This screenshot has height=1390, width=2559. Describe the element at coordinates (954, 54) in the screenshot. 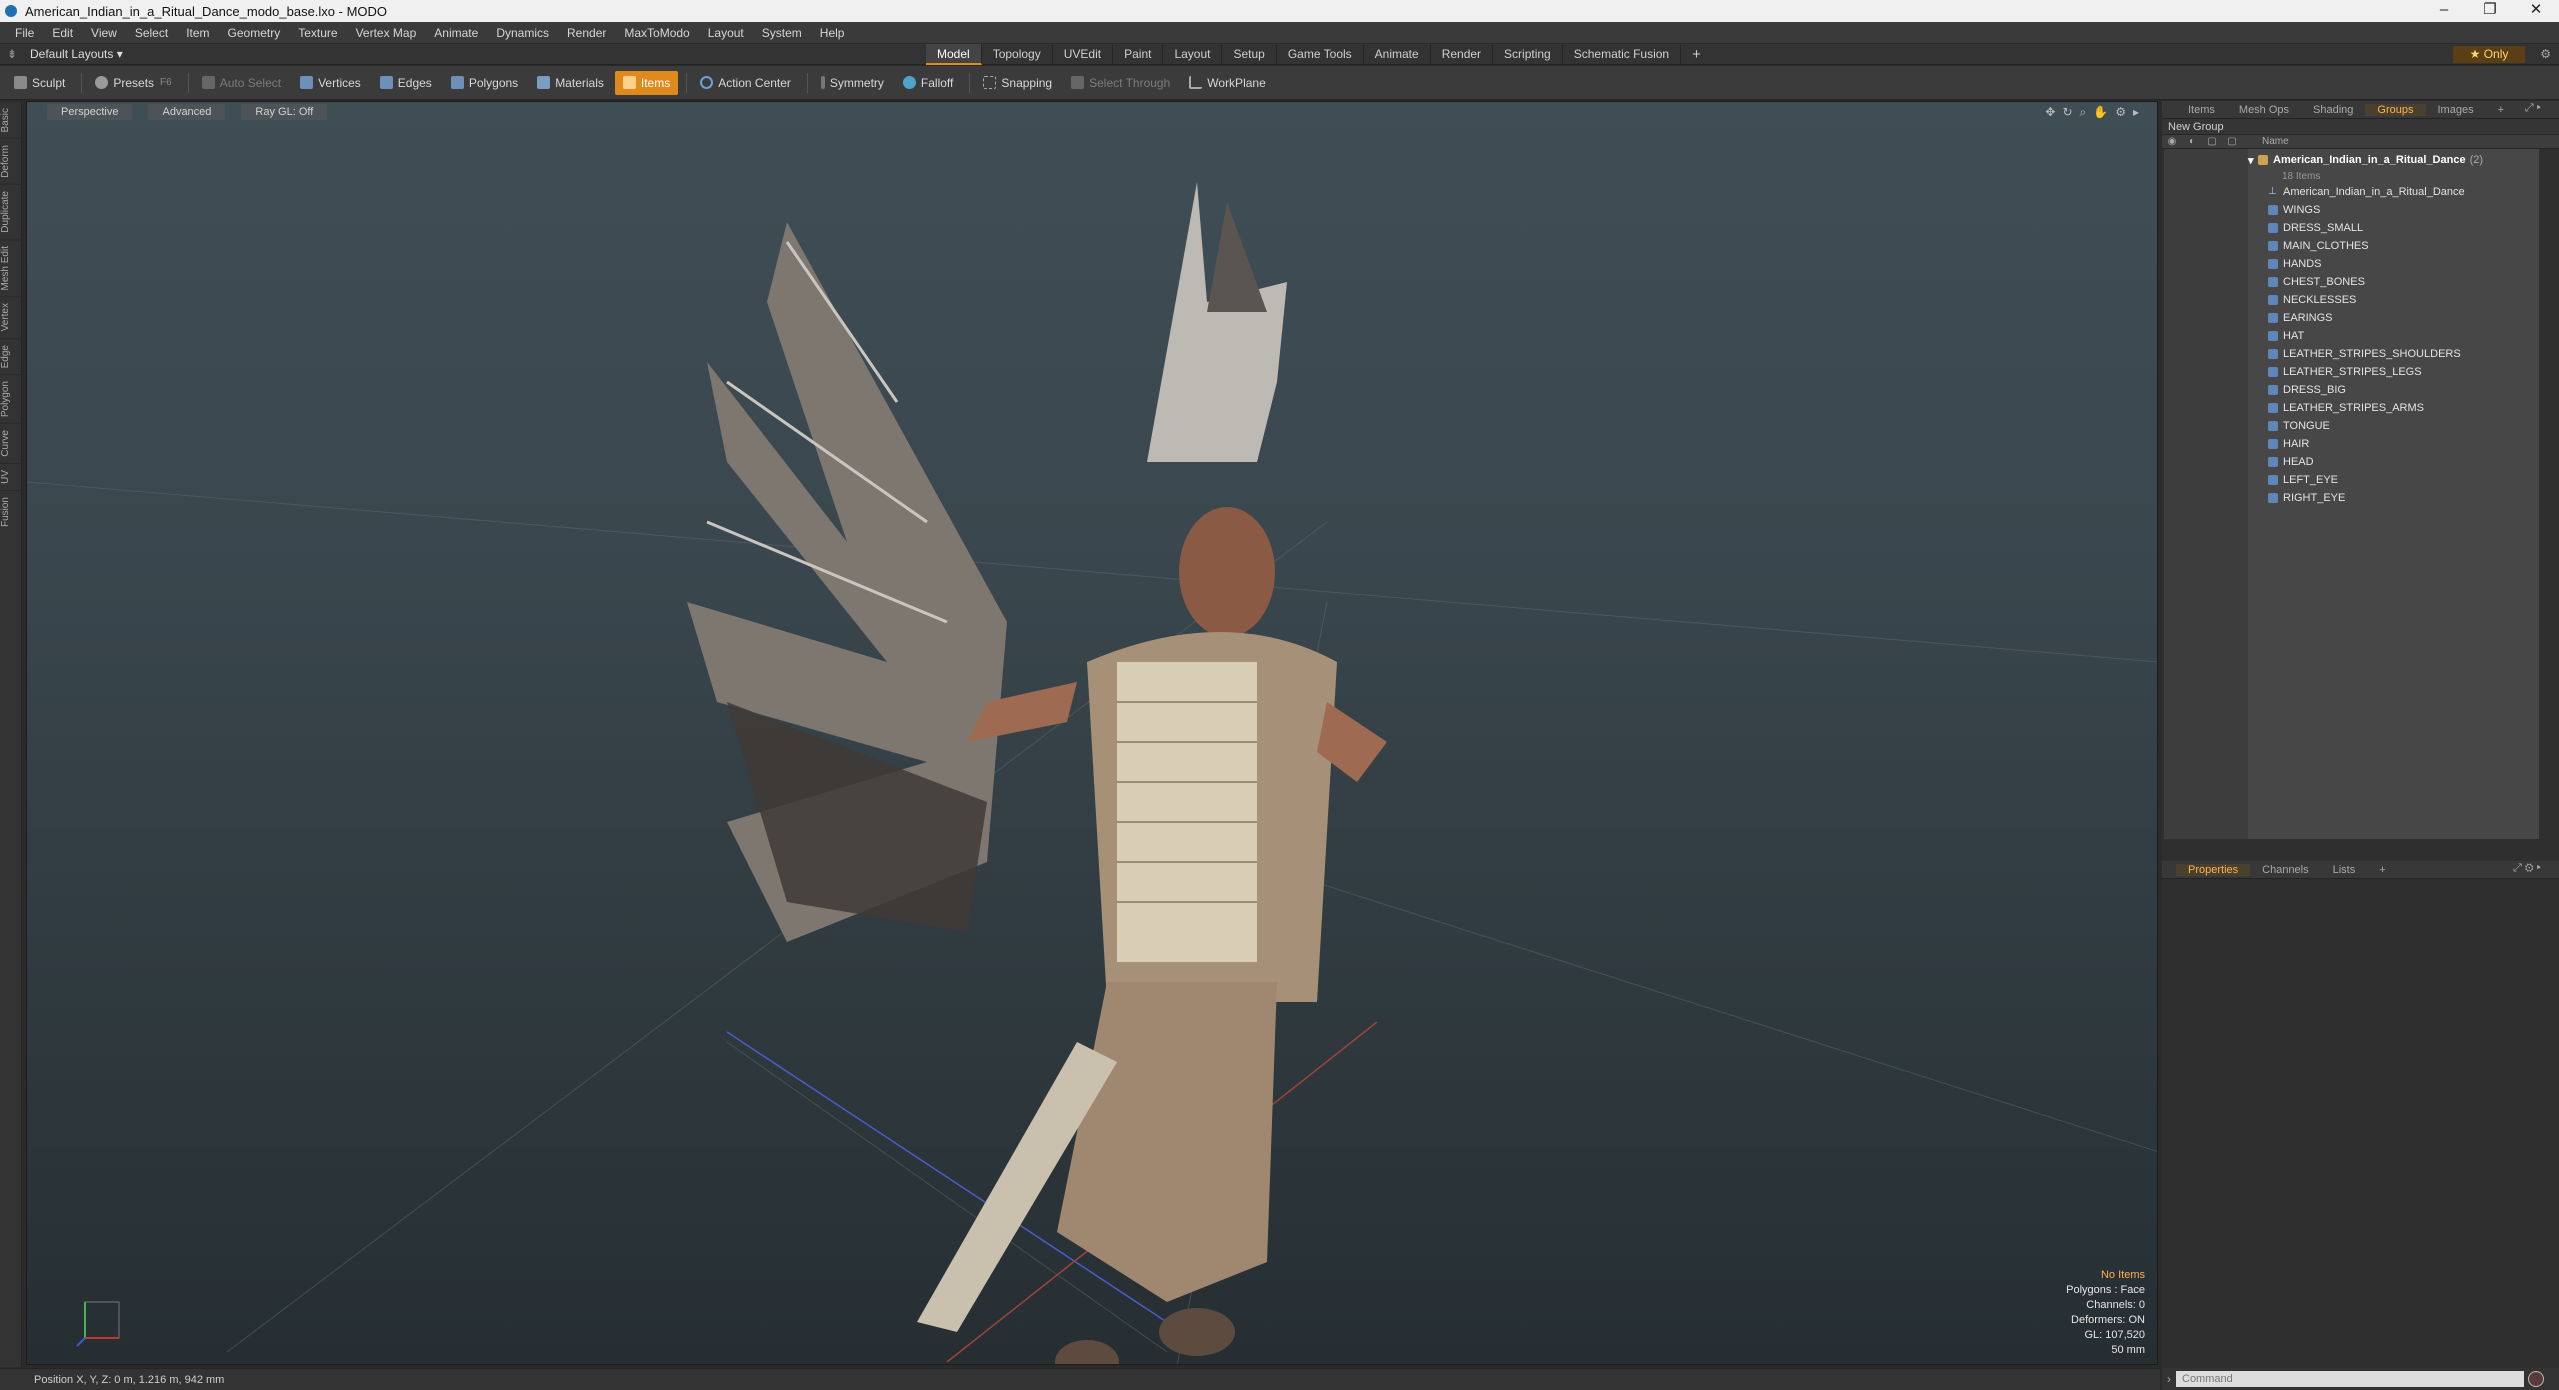

I see `tab-model: Model` at that location.